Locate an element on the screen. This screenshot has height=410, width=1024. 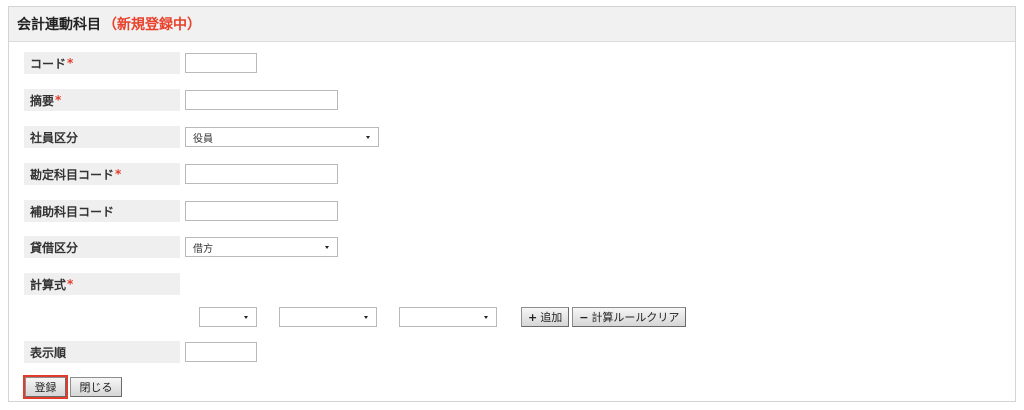
minus-icon: − is located at coordinates (584, 317).